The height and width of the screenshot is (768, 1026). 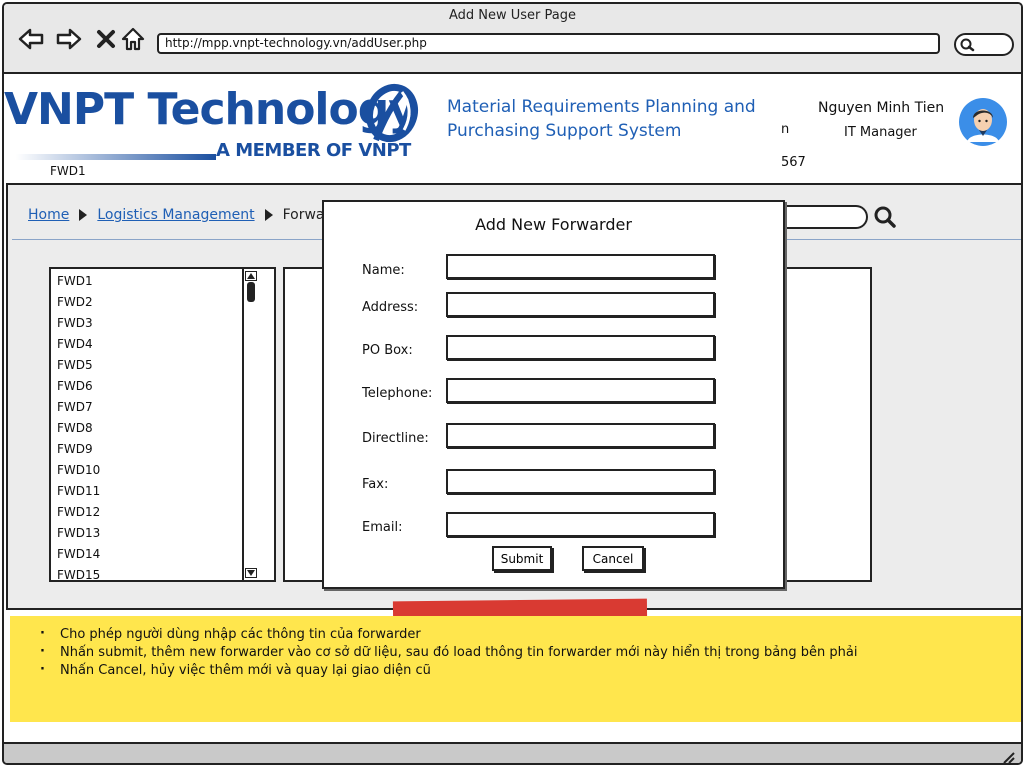 I want to click on logo-text: VNPT Technology, so click(x=210, y=109).